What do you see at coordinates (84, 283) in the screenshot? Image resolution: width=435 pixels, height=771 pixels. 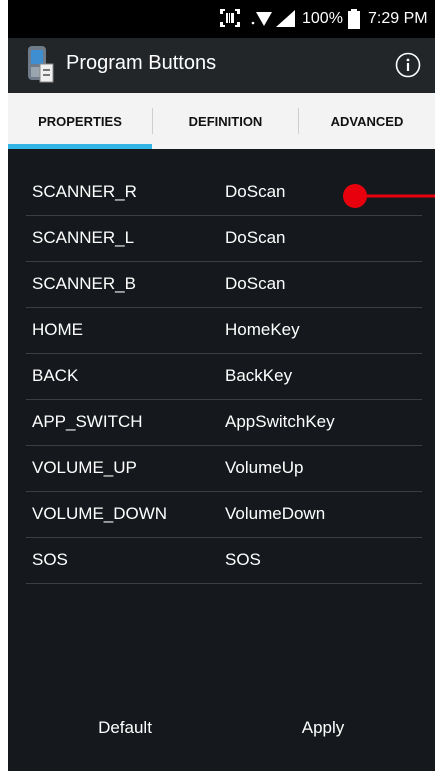 I see `mapping-key: SCANNER_B` at bounding box center [84, 283].